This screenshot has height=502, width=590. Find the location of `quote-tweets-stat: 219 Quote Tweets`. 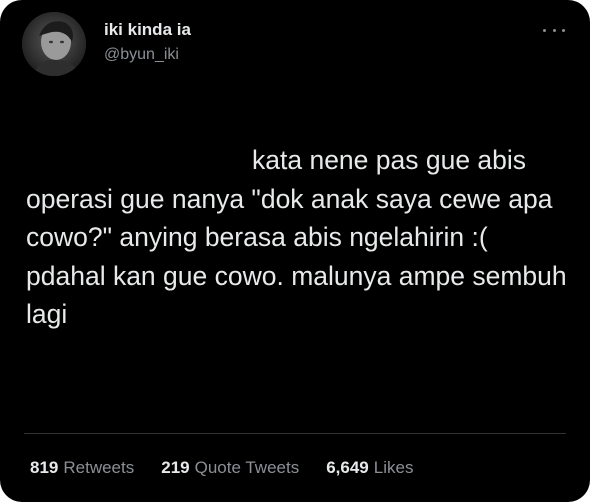

quote-tweets-stat: 219 Quote Tweets is located at coordinates (230, 468).